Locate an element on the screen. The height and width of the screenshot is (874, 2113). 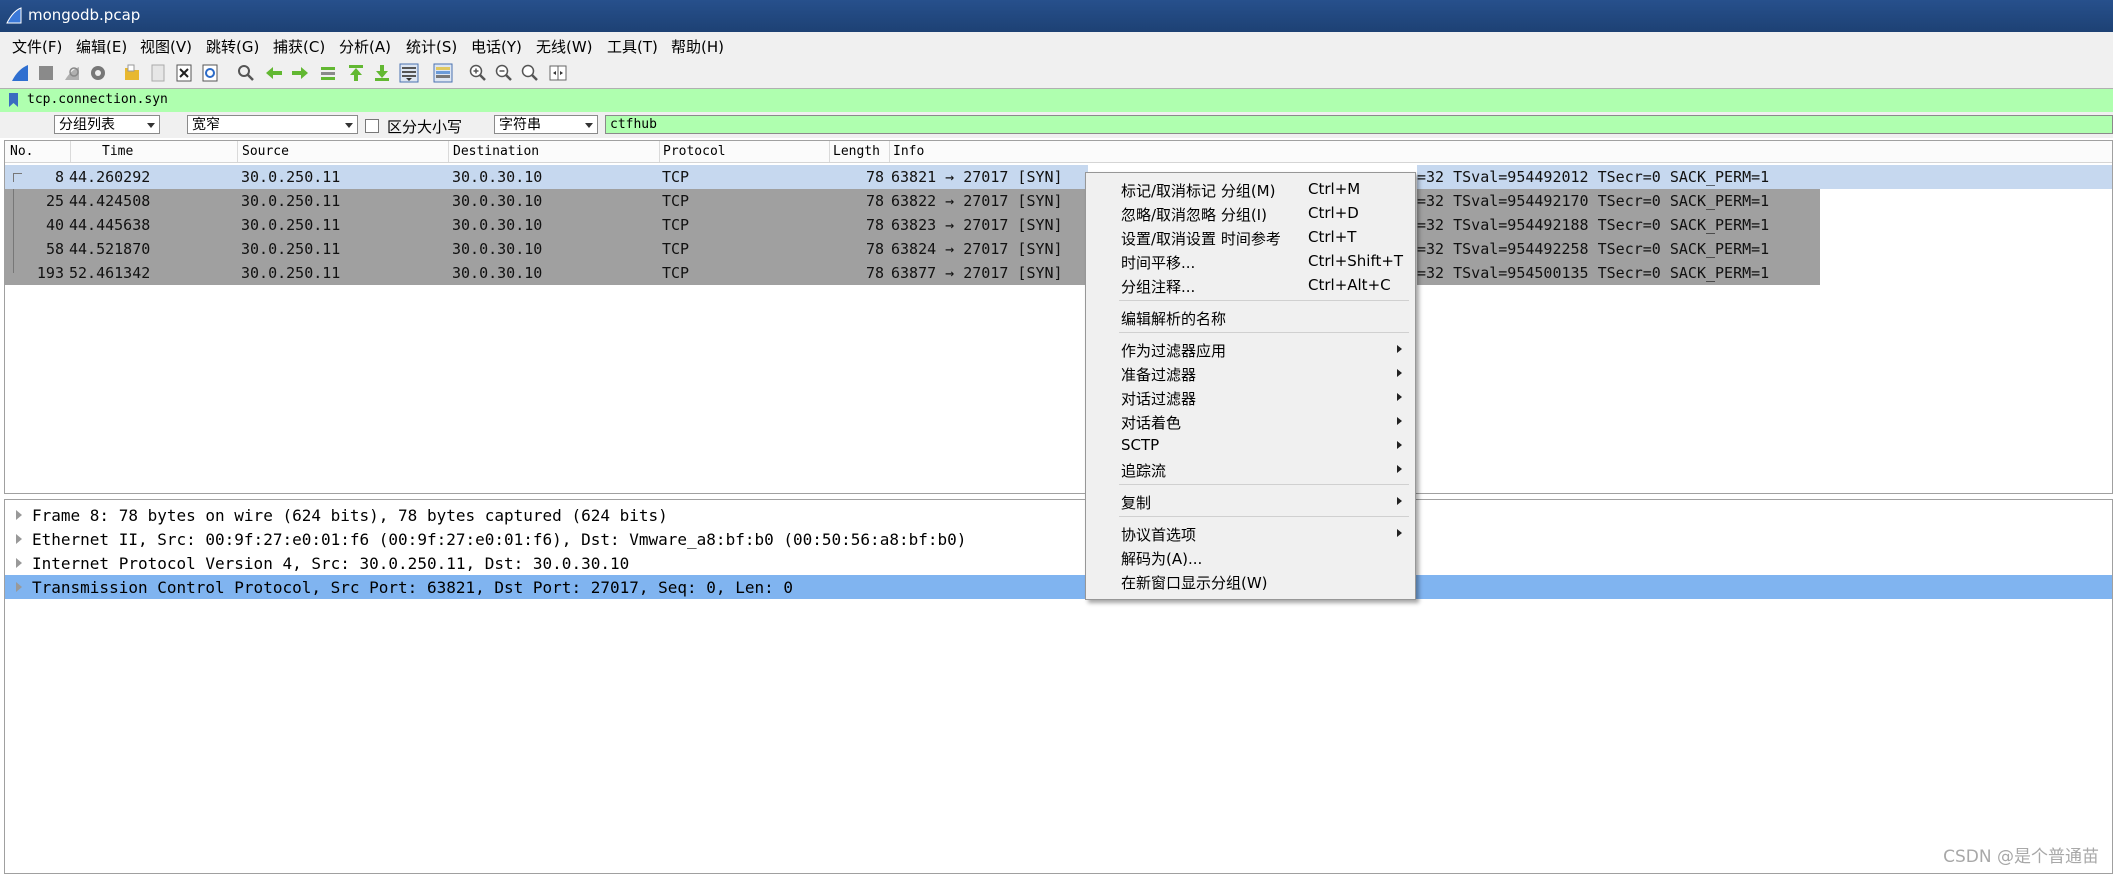
cell-length: 78 is located at coordinates (874, 249).